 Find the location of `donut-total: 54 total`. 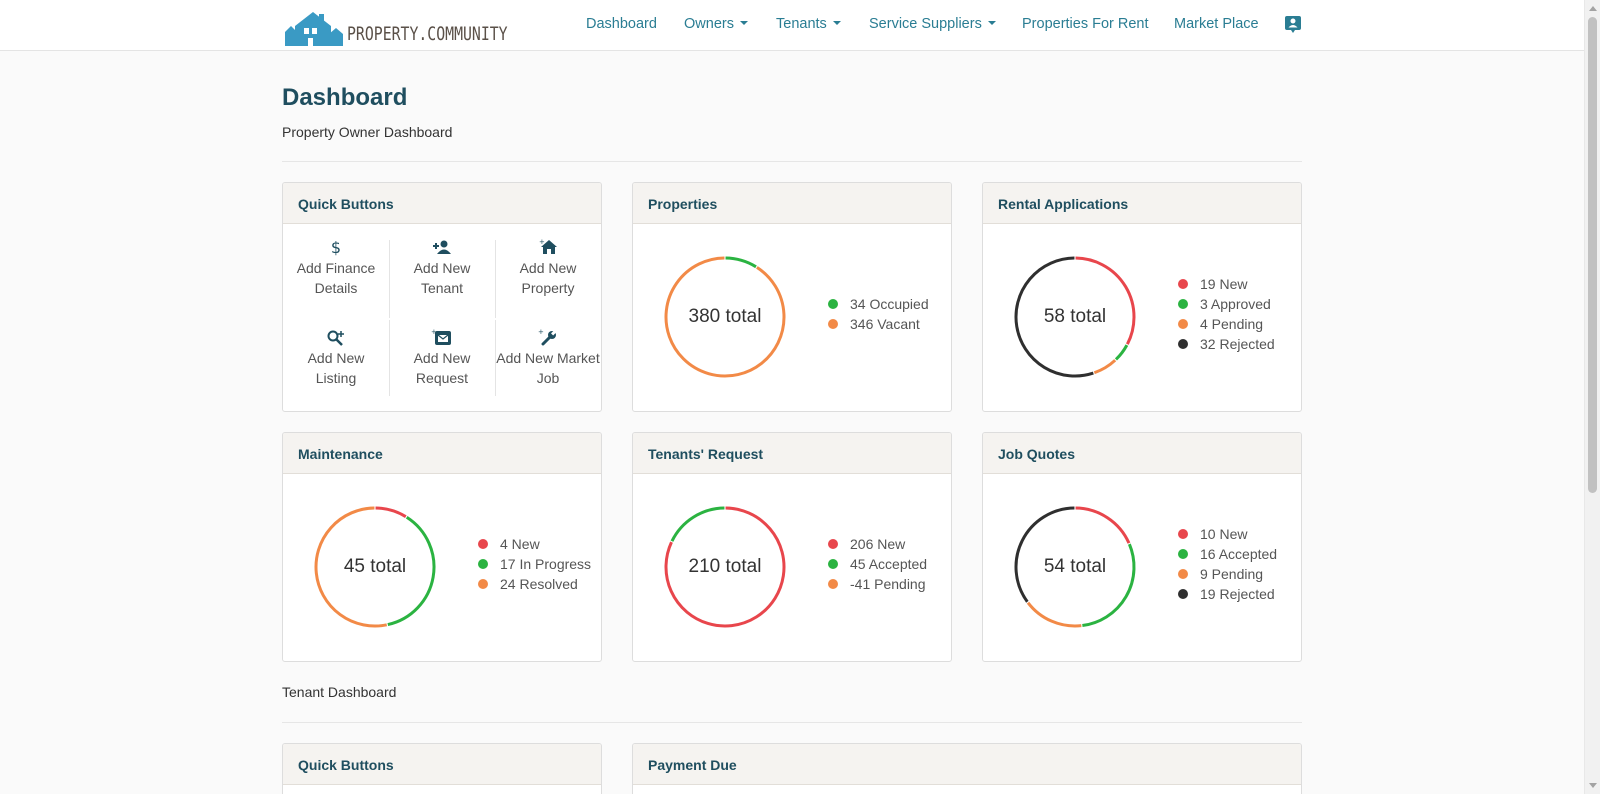

donut-total: 54 total is located at coordinates (1075, 566).